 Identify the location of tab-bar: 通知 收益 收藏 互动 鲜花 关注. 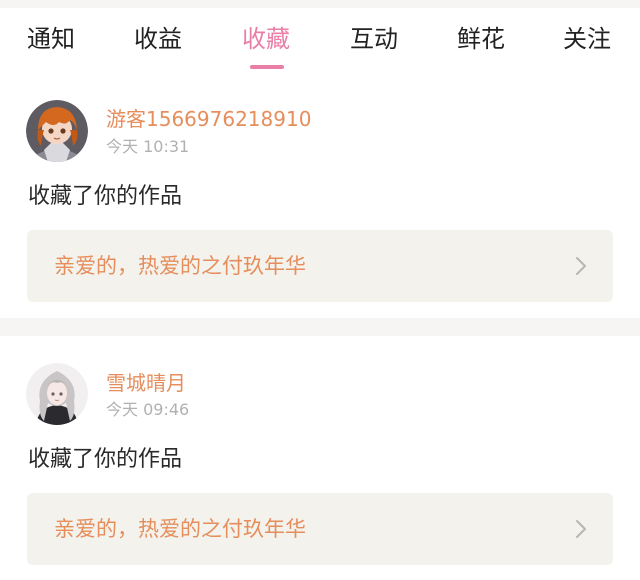
(320, 43).